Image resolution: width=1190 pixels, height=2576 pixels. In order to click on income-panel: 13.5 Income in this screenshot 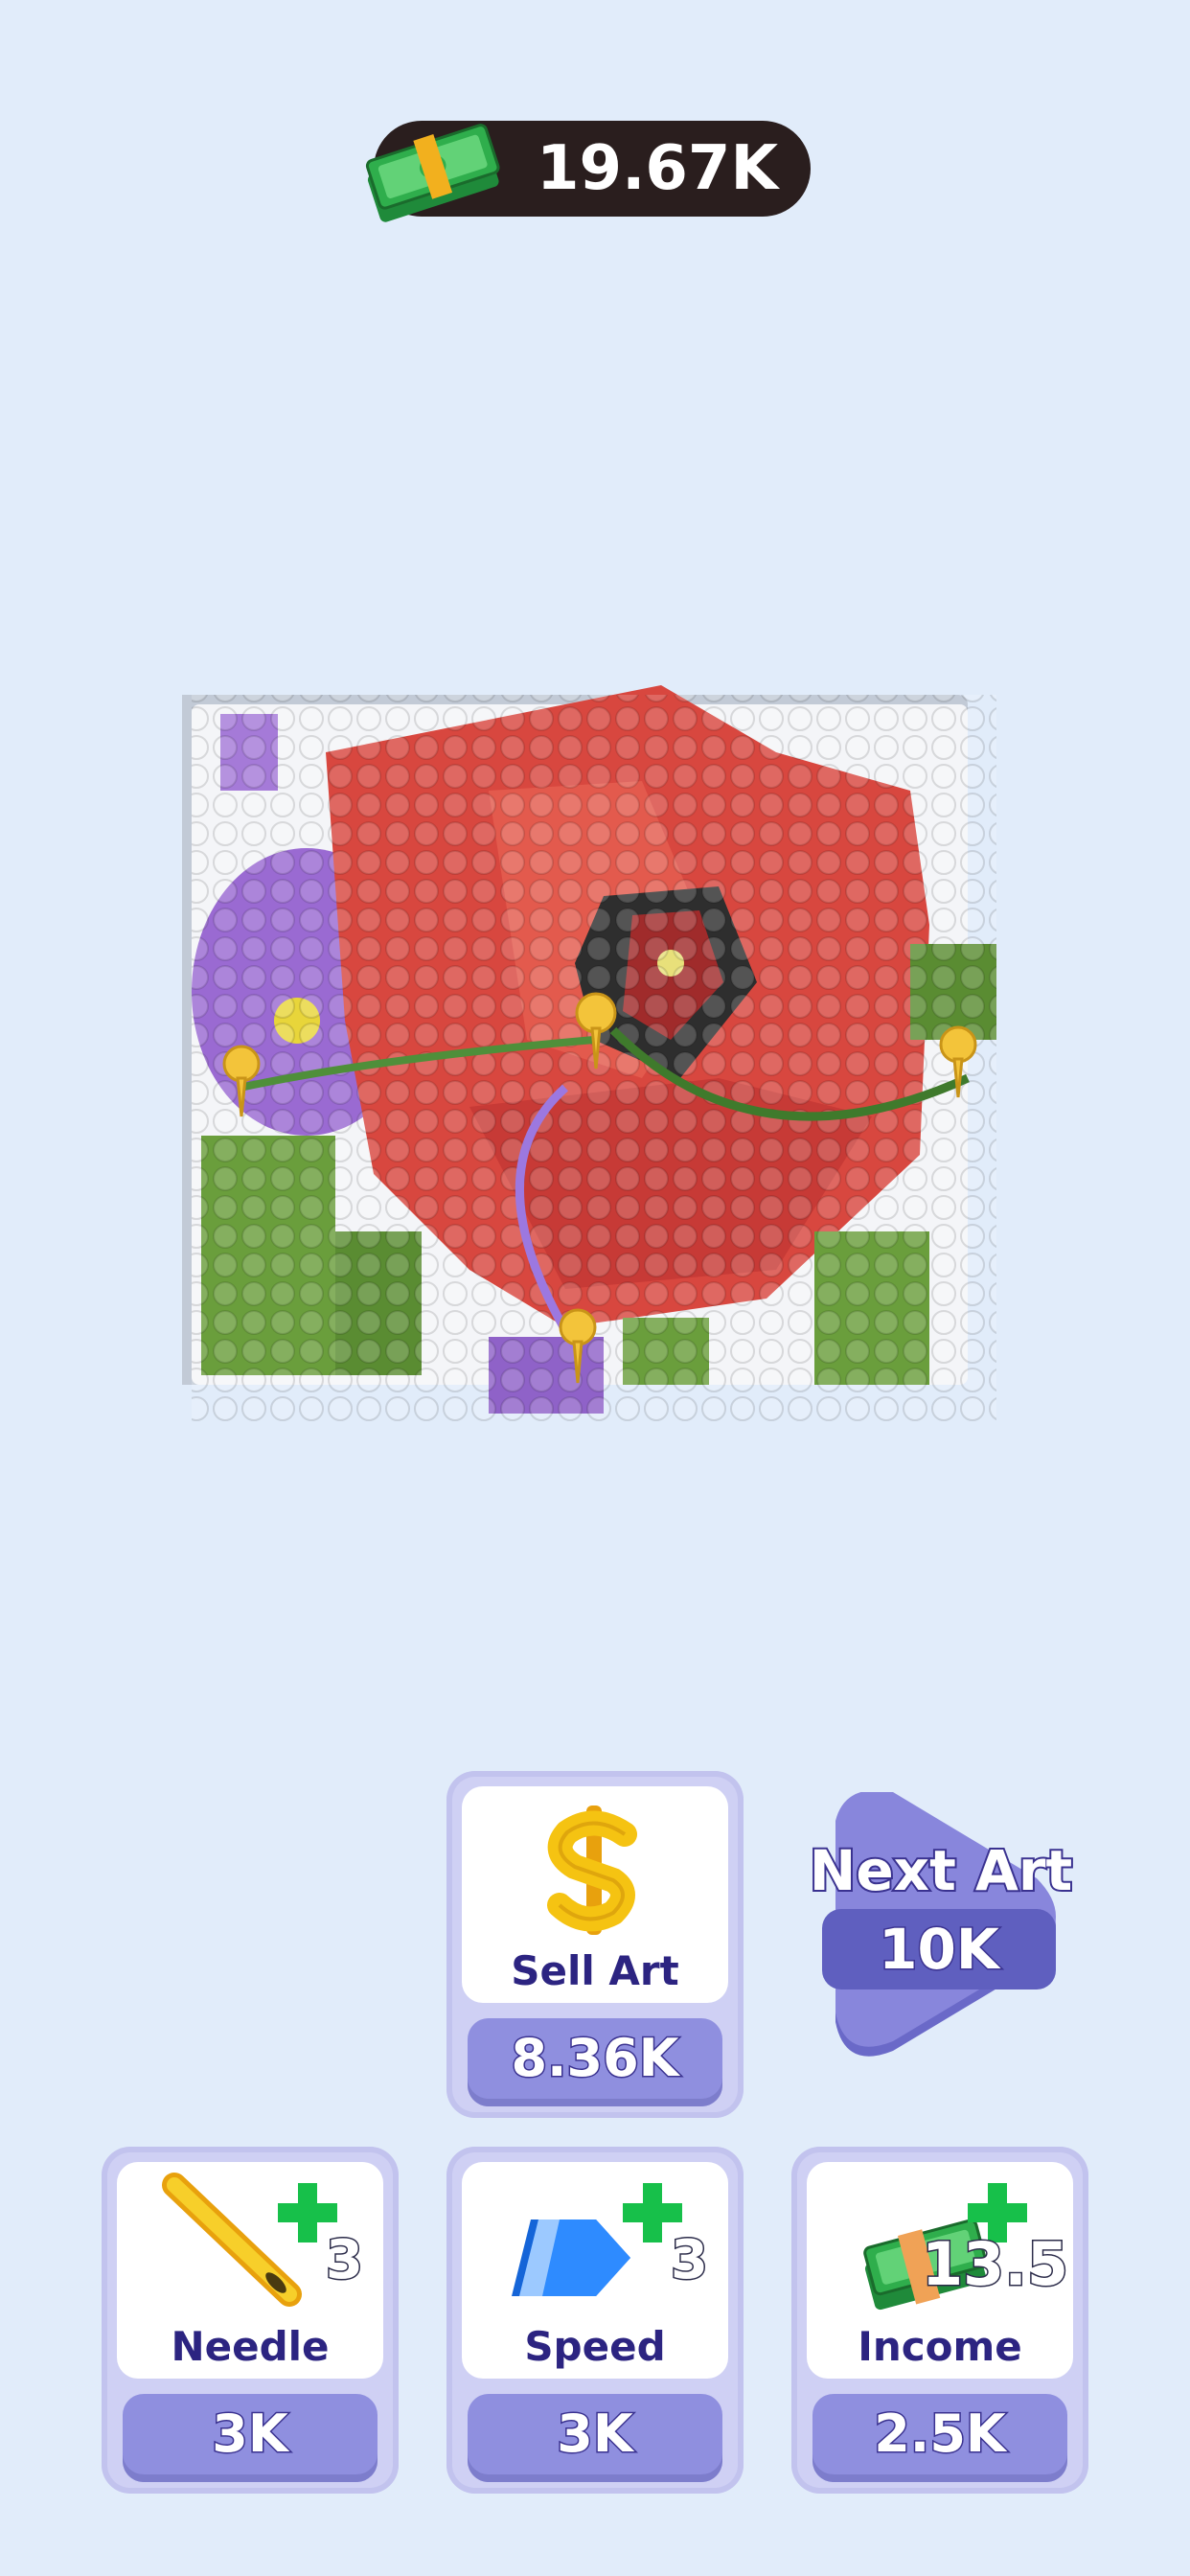, I will do `click(940, 2271)`.